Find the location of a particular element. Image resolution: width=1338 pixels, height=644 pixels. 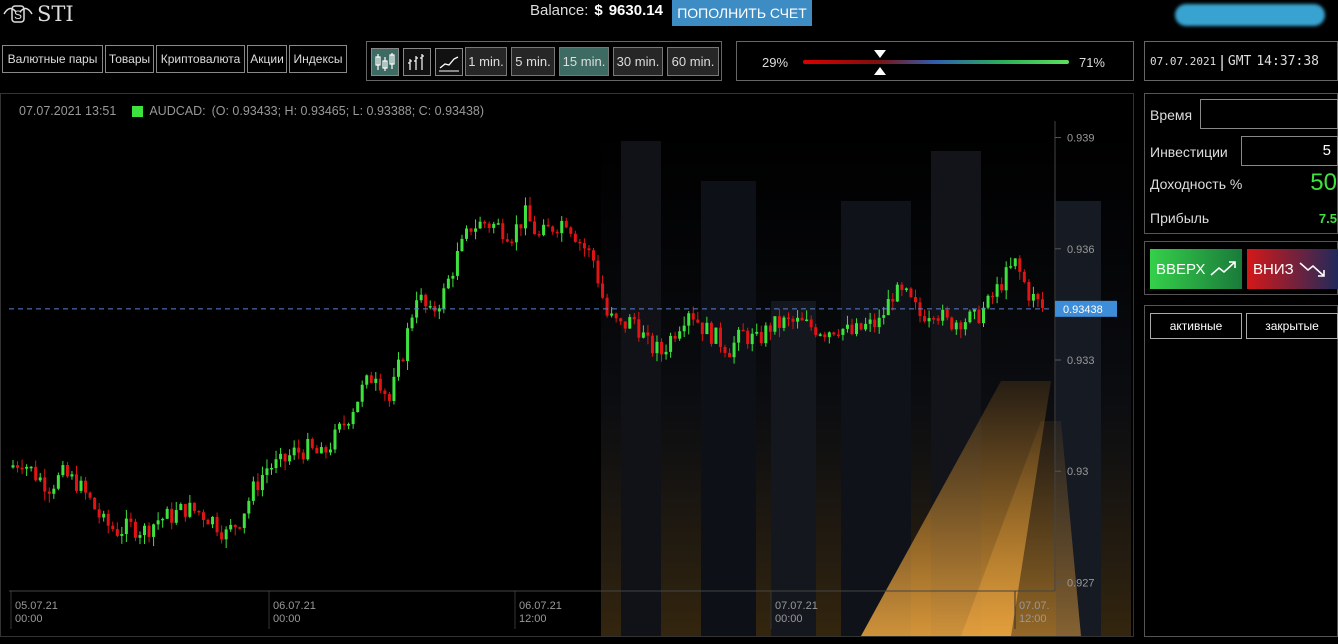

category-commodities: Товары is located at coordinates (129, 59).